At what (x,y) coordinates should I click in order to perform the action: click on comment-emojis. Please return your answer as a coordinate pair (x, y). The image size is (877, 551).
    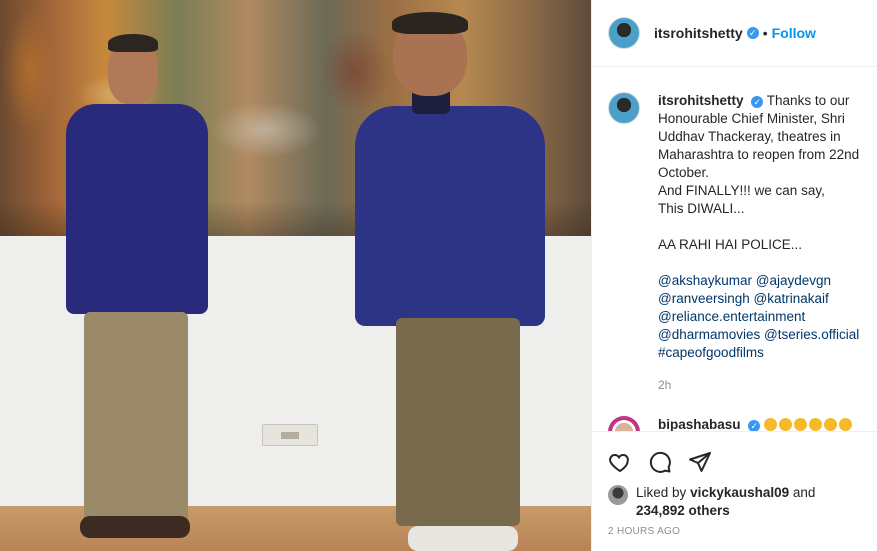
    Looking at the image, I should click on (809, 424).